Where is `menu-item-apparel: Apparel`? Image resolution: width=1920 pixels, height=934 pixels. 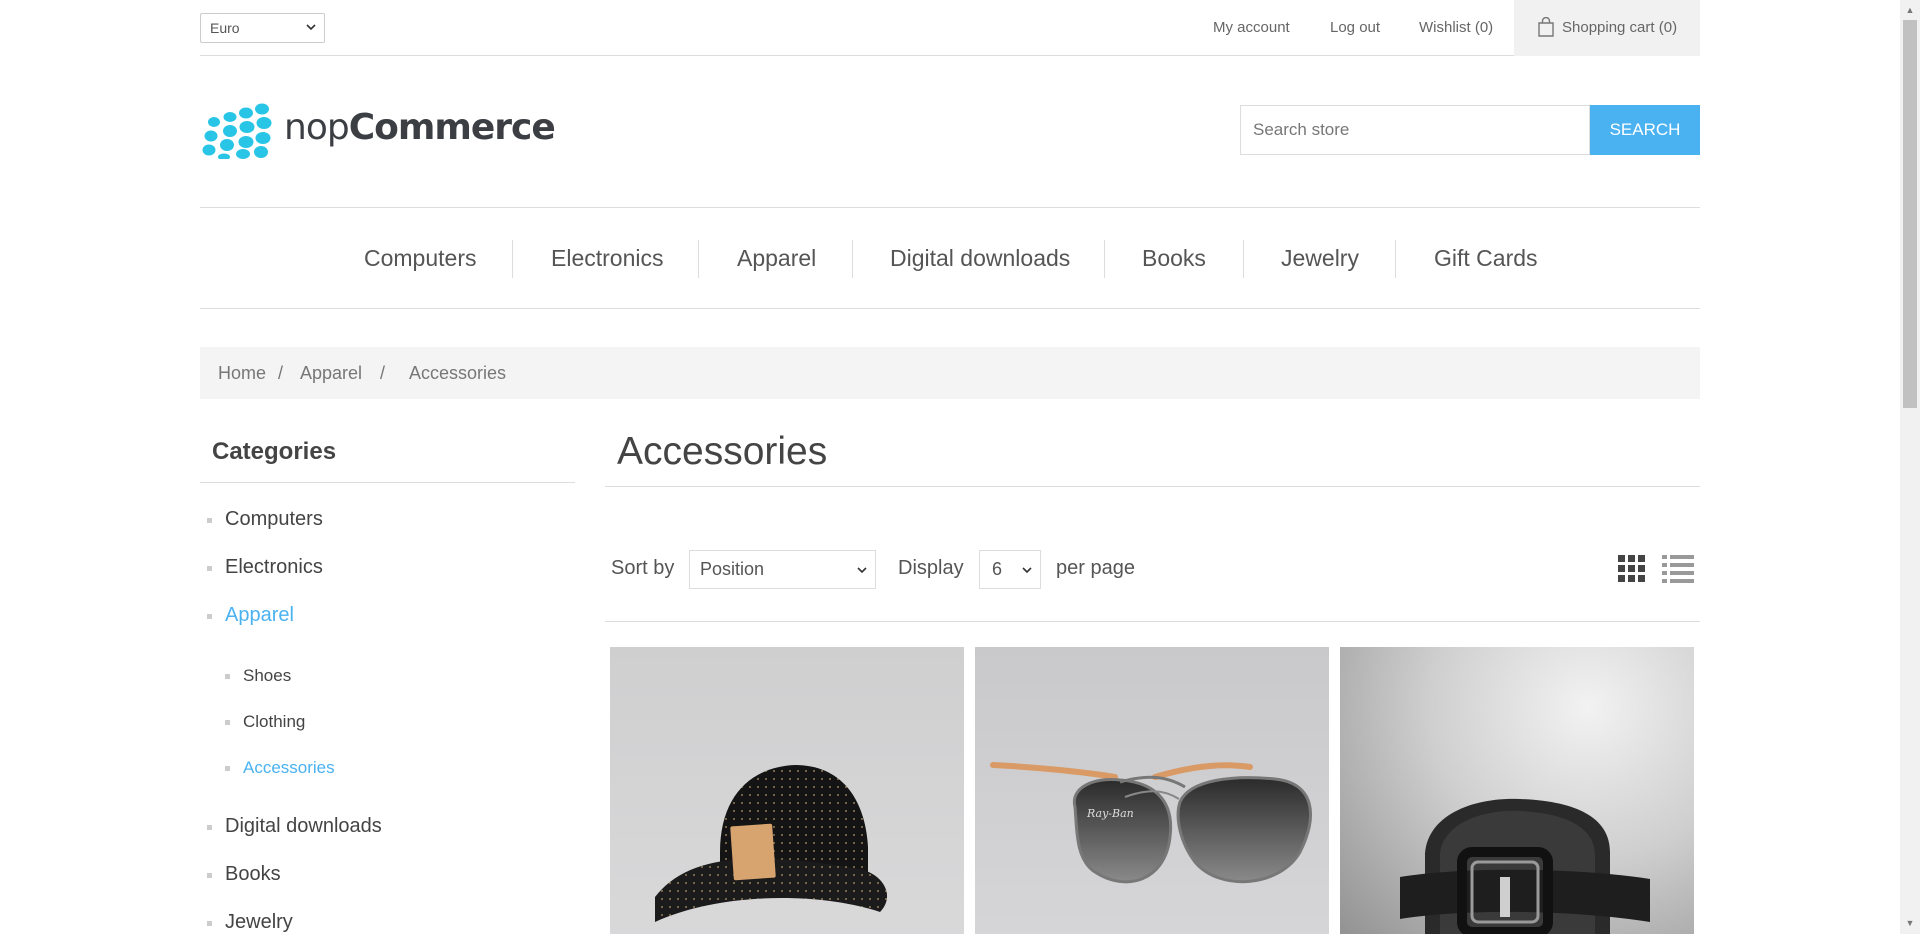 menu-item-apparel: Apparel is located at coordinates (776, 258).